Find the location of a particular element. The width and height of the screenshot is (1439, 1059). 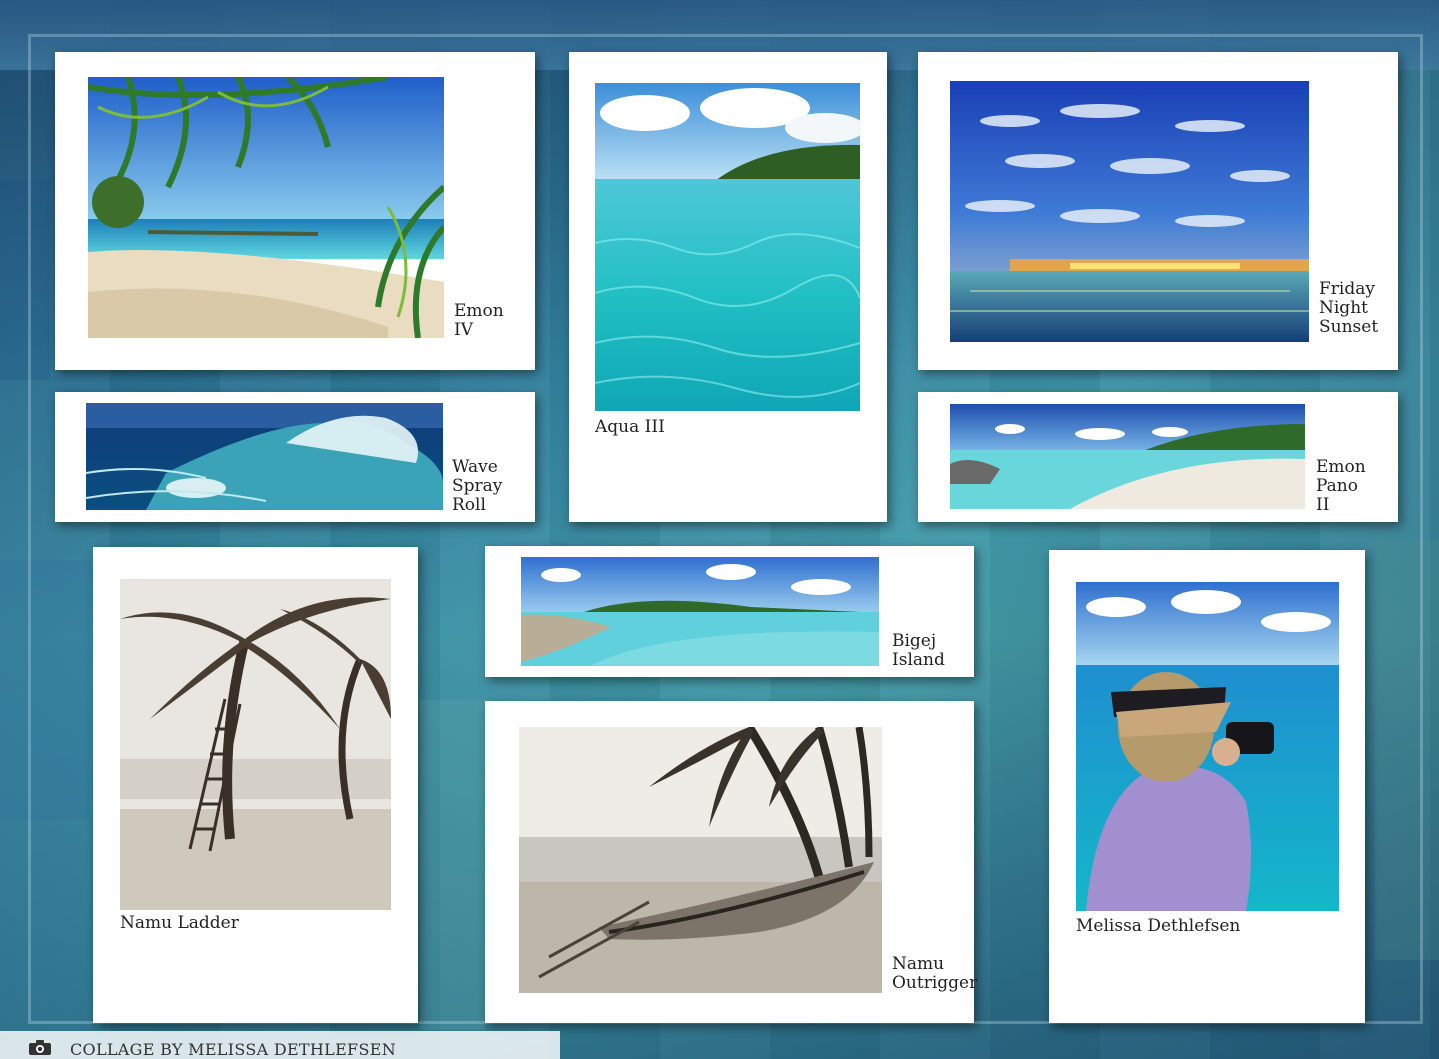

photo-card-namu-ladder: Namu Ladder is located at coordinates (255, 785).